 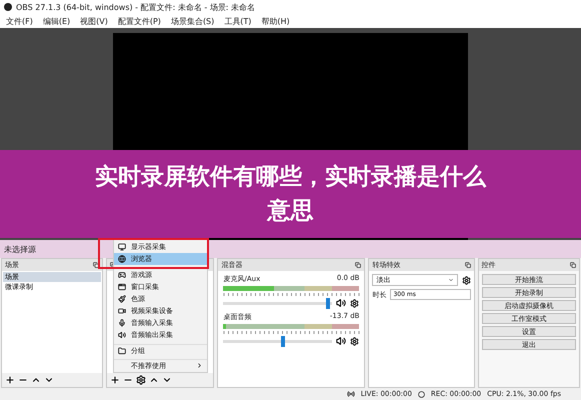 What do you see at coordinates (20, 249) in the screenshot?
I see `source-status-label: 未选择源` at bounding box center [20, 249].